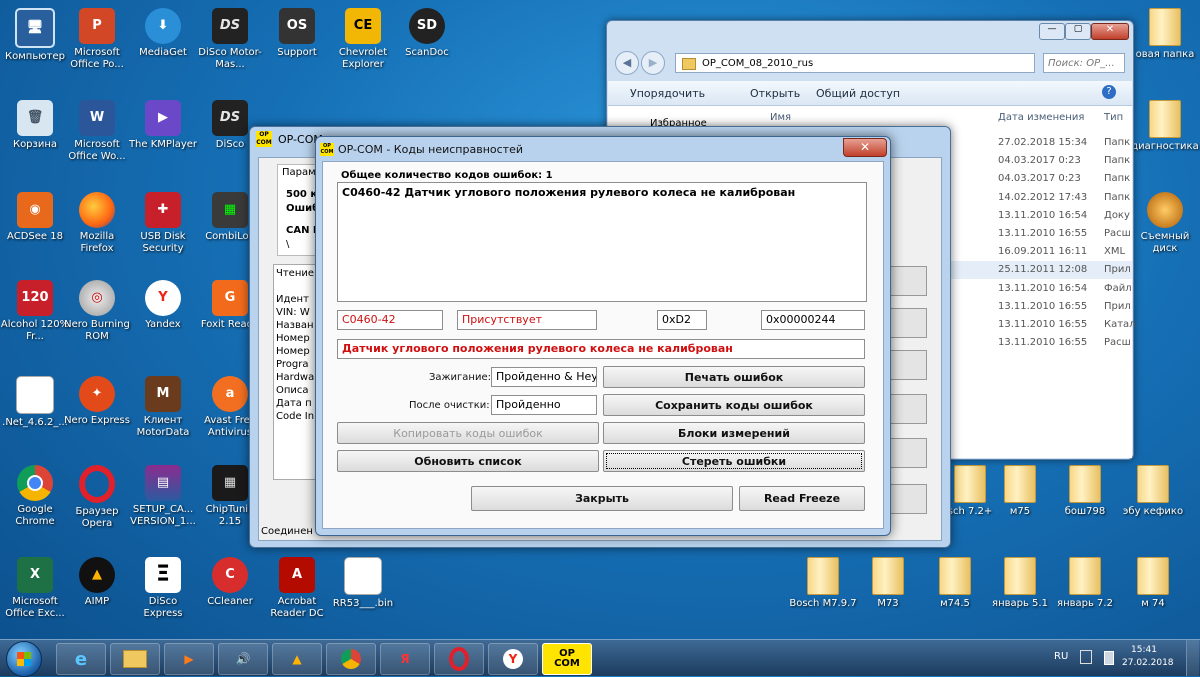  I want to click on maximize-button: ▢, so click(1078, 31).